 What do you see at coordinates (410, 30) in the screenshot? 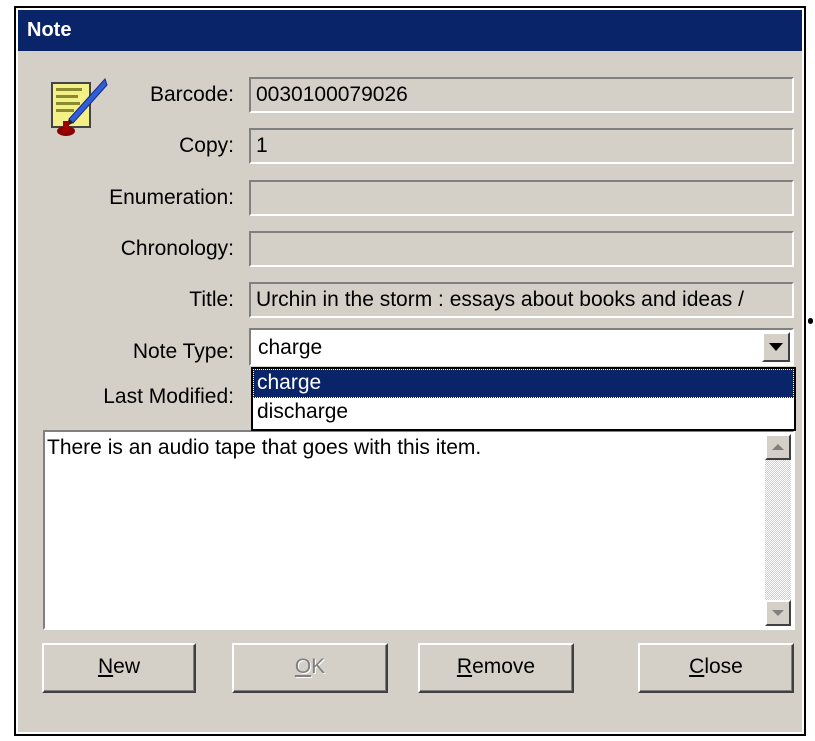
I see `title-bar: Note` at bounding box center [410, 30].